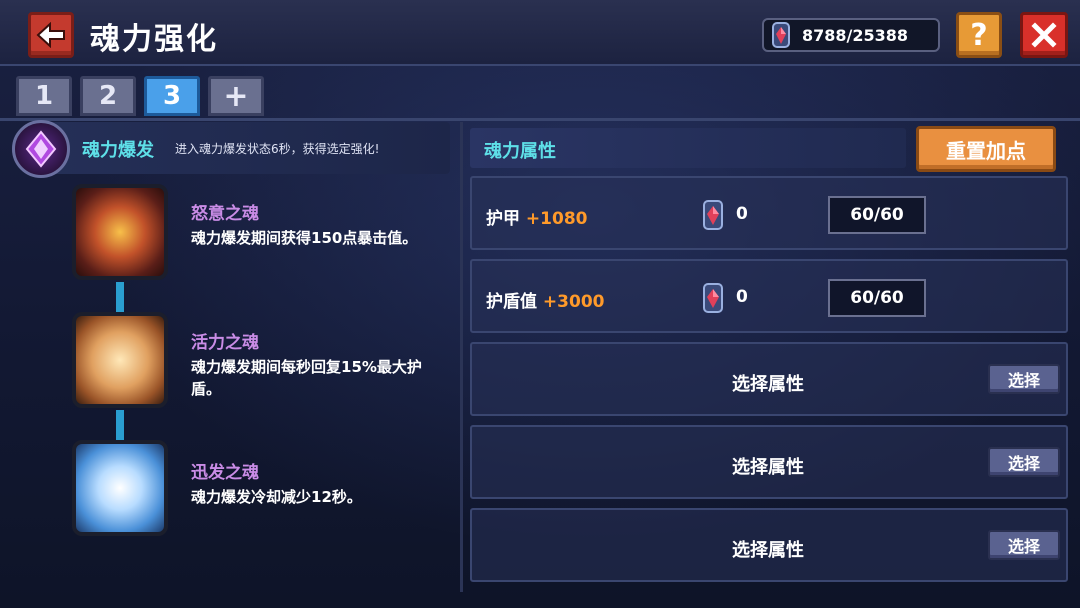 The image size is (1080, 608). I want to click on reset-points-button: 重置加点, so click(986, 149).